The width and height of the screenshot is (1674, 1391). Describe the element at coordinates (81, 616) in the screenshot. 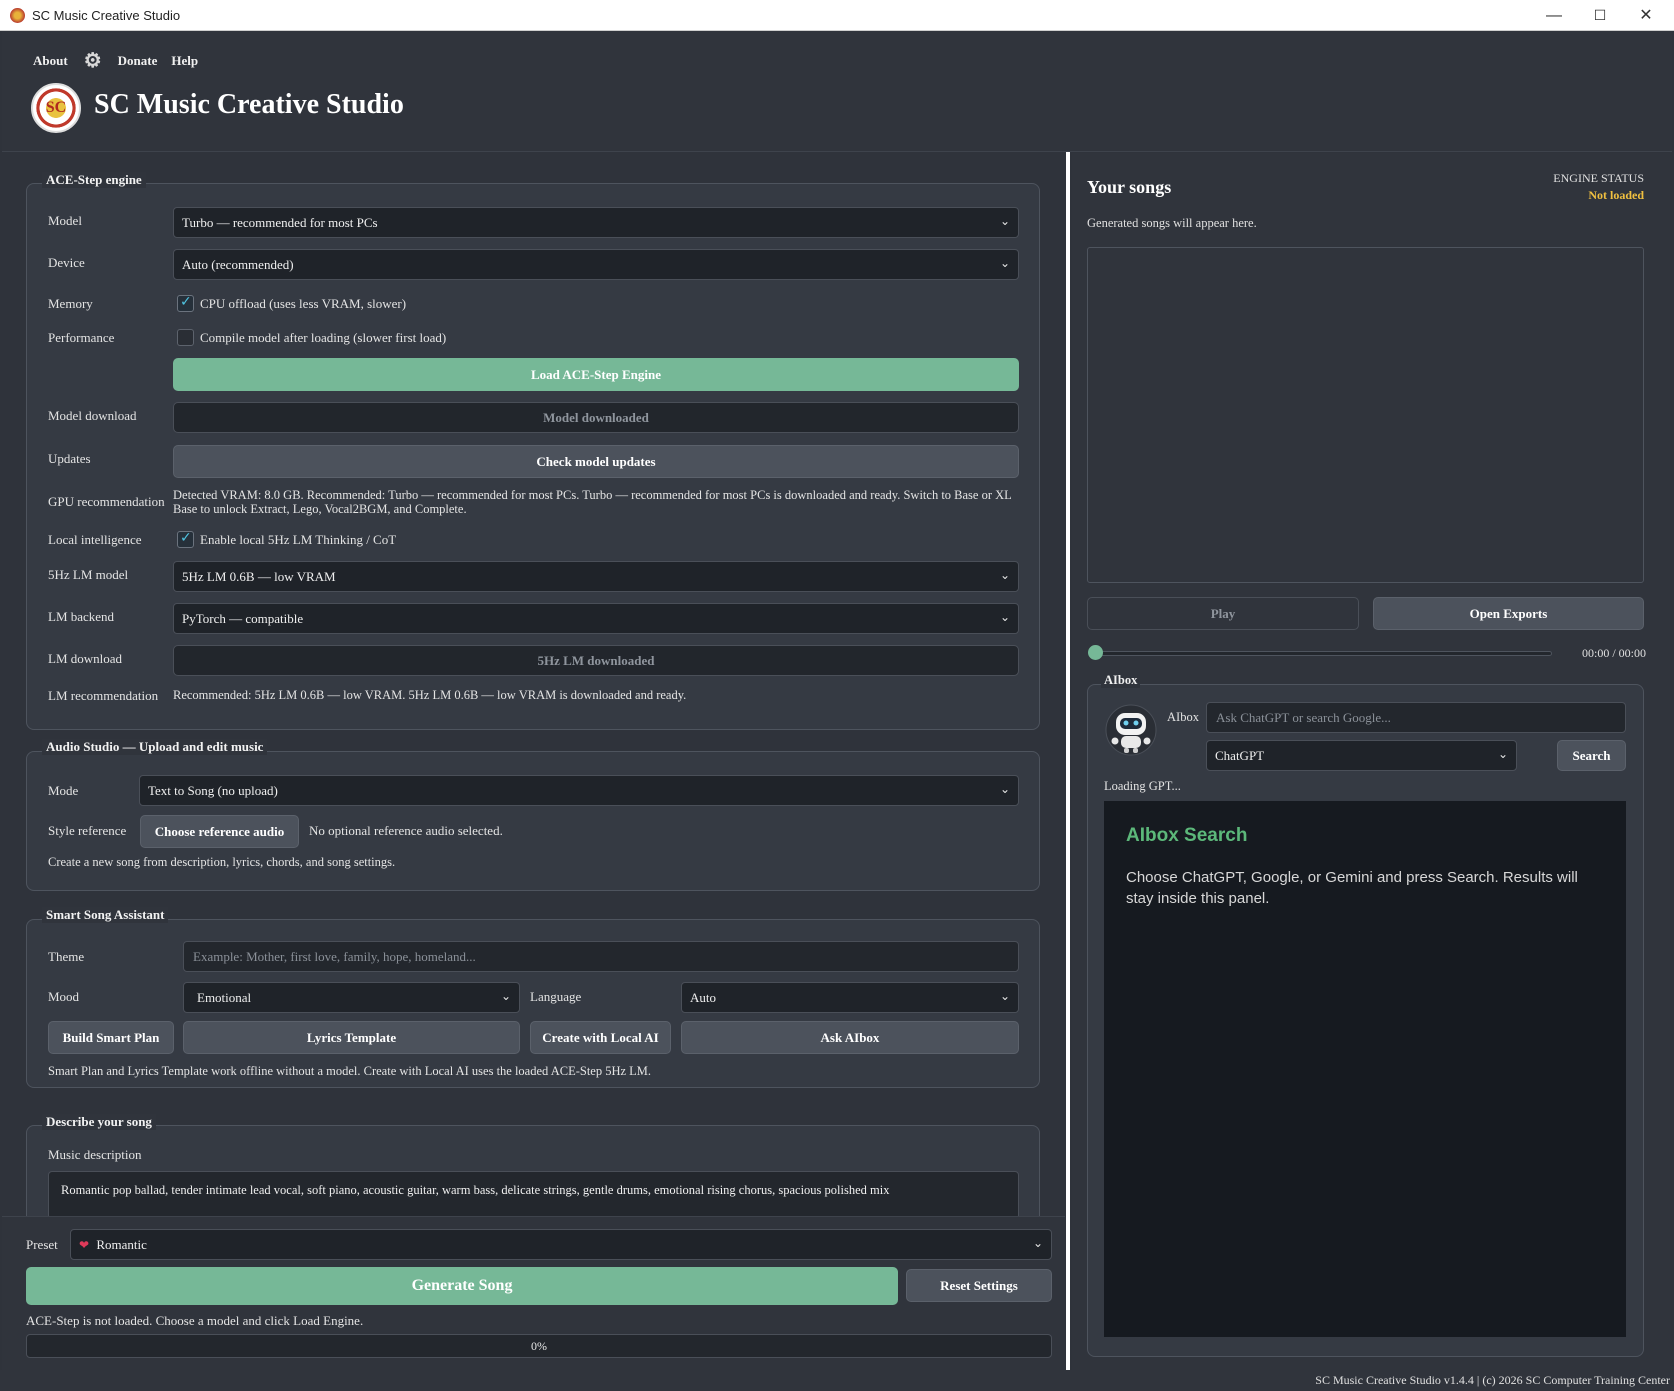

I see `lm-backend-label: LM backend` at that location.